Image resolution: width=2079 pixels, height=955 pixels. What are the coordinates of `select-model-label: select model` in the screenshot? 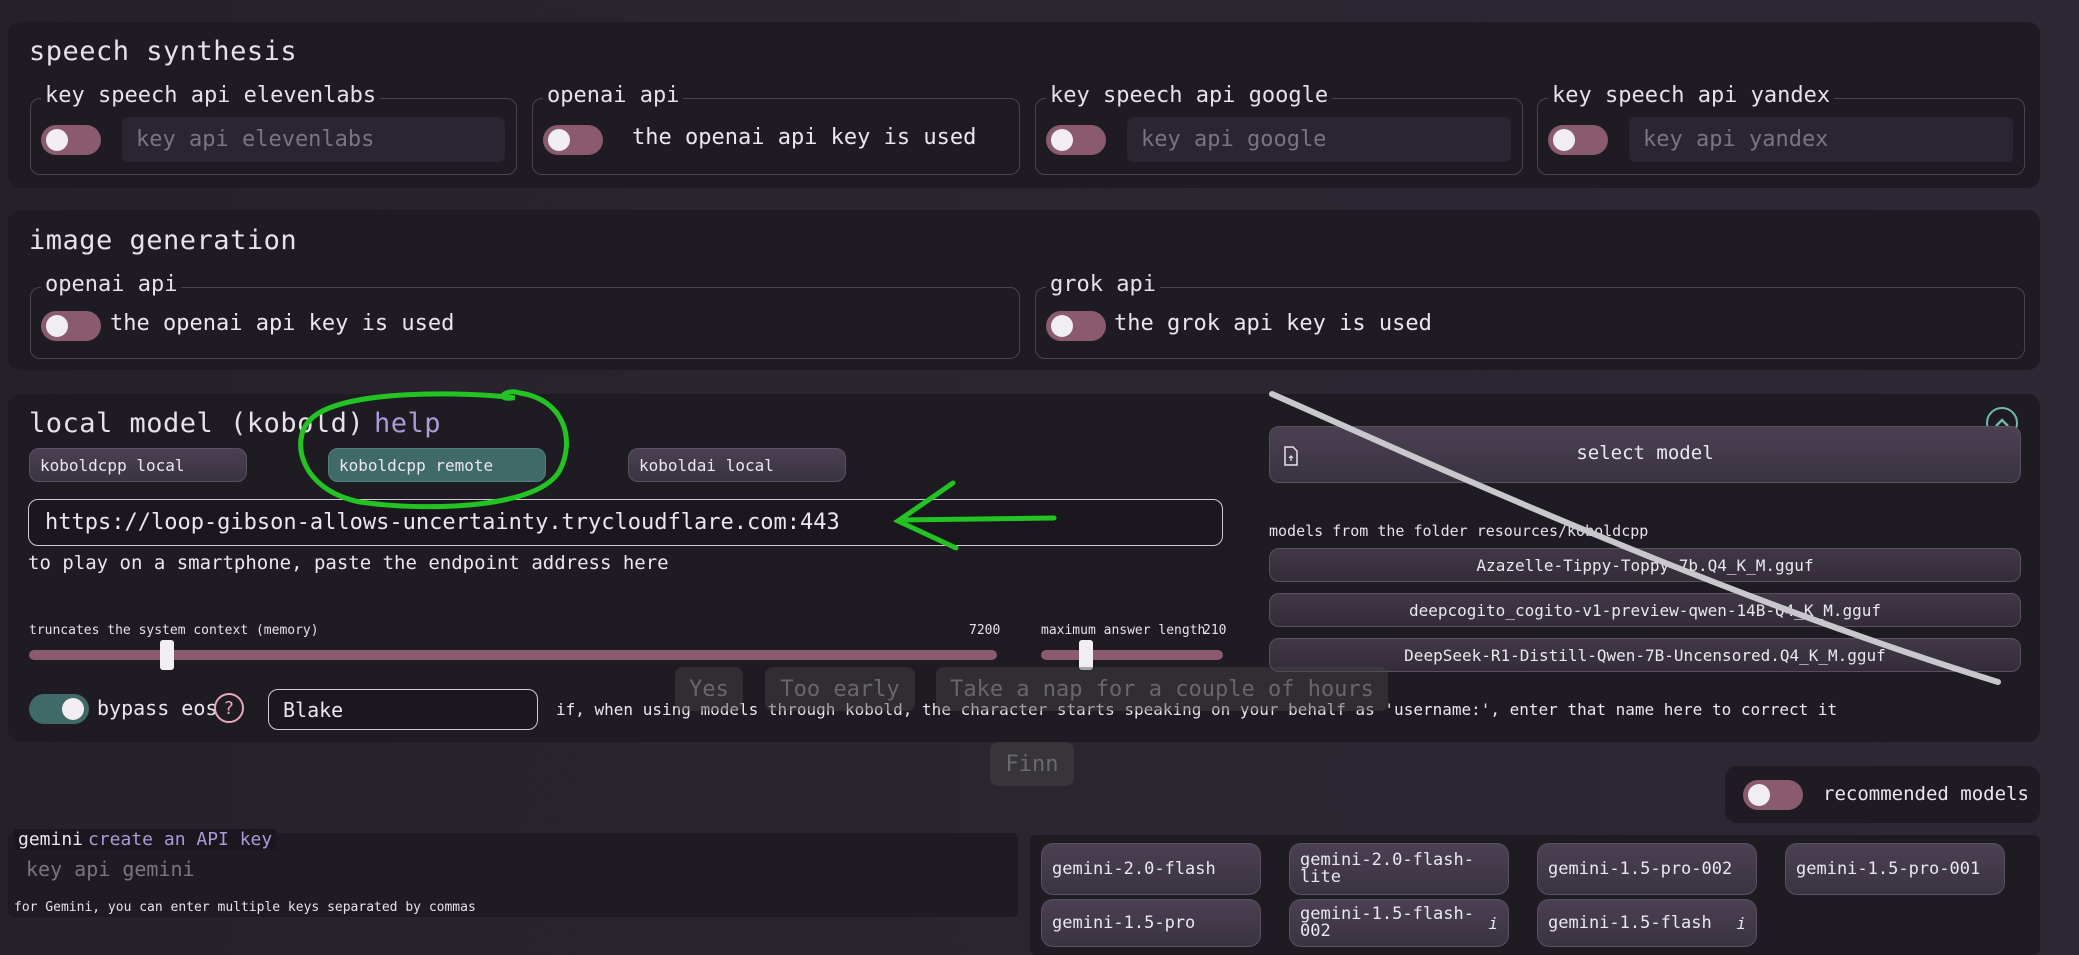 It's located at (1645, 453).